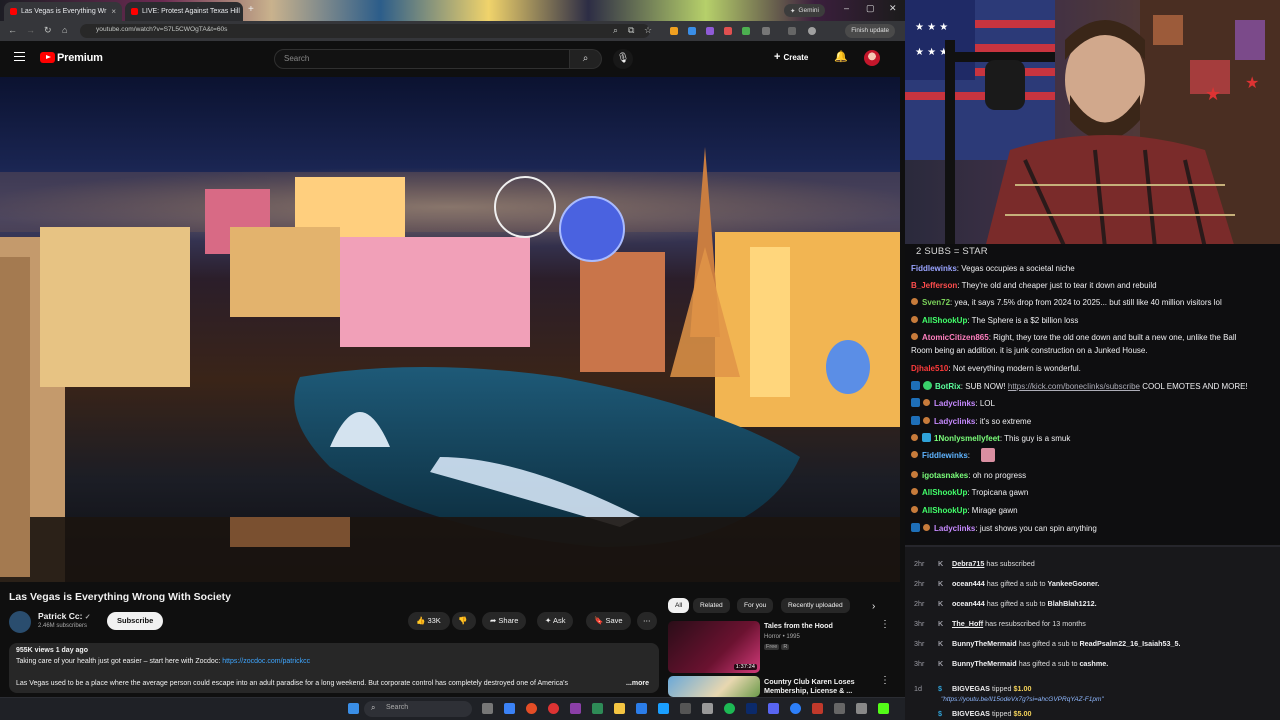 The height and width of the screenshot is (720, 1280). Describe the element at coordinates (353, 708) in the screenshot. I see `windows-start-icon` at that location.